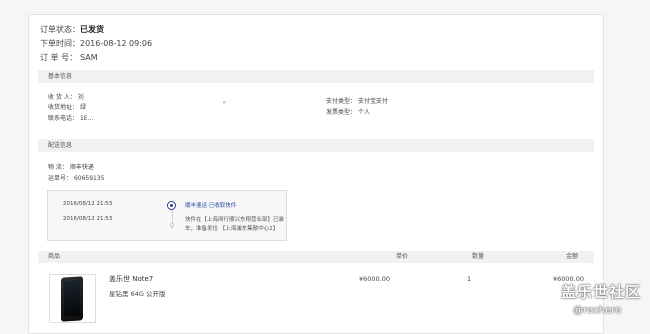 The height and width of the screenshot is (334, 650). I want to click on product-price: ¥6000.00, so click(375, 279).